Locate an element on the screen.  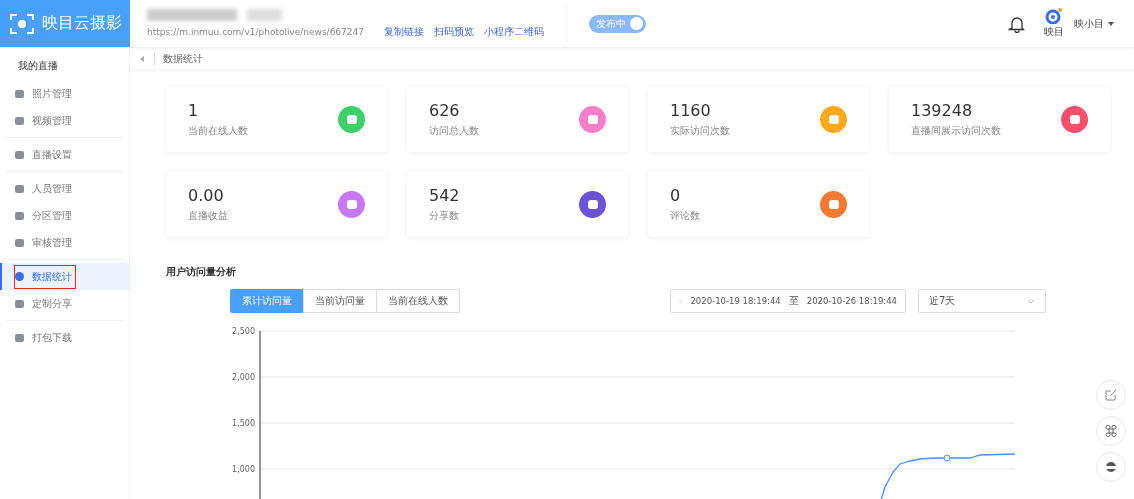
section-heading: 用户访问量分析 is located at coordinates (201, 272).